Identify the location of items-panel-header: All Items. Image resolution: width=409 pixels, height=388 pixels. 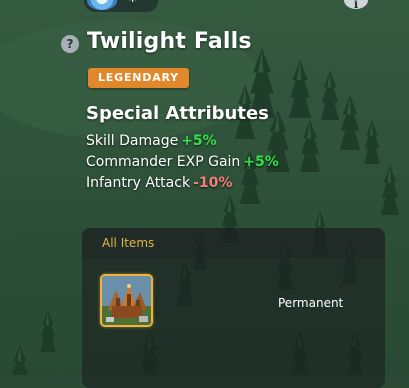
(233, 243).